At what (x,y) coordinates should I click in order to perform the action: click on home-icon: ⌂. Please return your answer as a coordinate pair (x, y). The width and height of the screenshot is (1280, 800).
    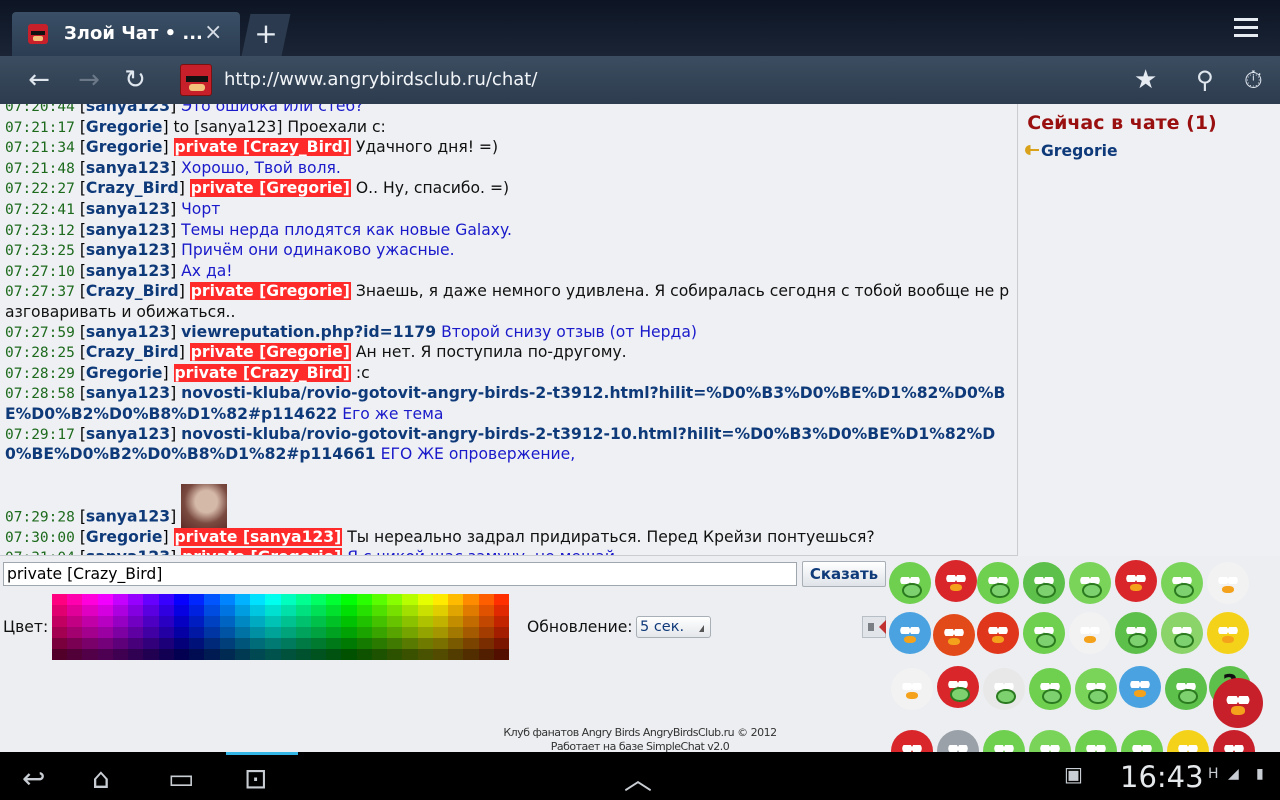
    Looking at the image, I should click on (101, 778).